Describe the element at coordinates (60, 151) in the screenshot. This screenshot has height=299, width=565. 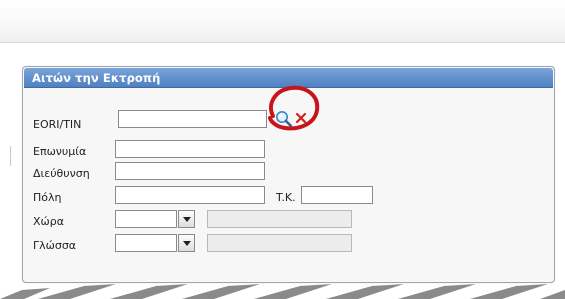
I see `surname-label: Επωνυμία` at that location.